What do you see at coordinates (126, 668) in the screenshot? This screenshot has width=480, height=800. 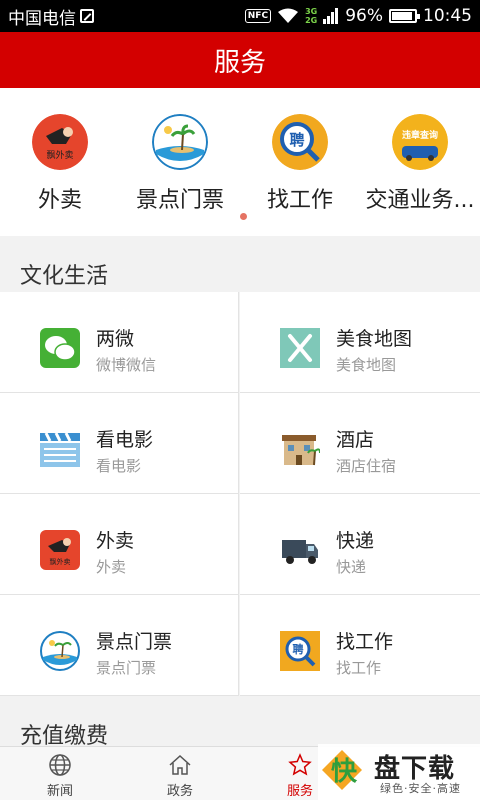 I see `grid-item-subtitle: 景点门票` at bounding box center [126, 668].